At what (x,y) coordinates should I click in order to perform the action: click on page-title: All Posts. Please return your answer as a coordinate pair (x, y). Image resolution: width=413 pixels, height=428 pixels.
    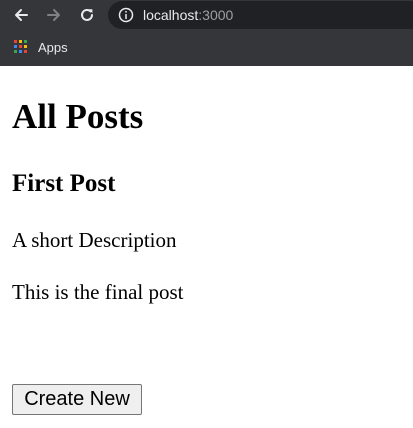
    Looking at the image, I should click on (78, 116).